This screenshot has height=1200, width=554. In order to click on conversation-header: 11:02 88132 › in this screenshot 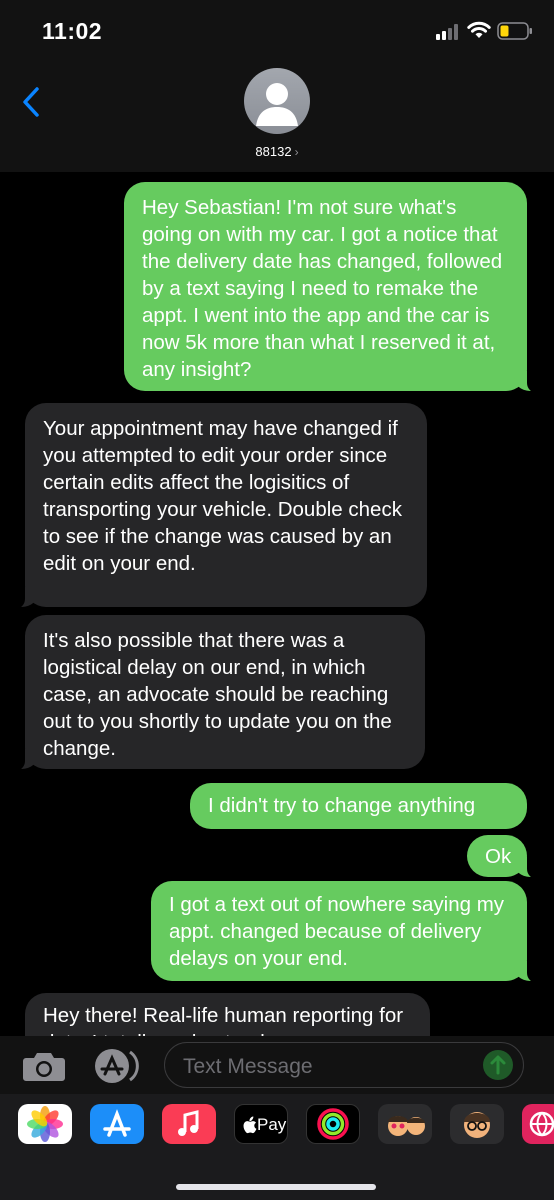, I will do `click(277, 86)`.